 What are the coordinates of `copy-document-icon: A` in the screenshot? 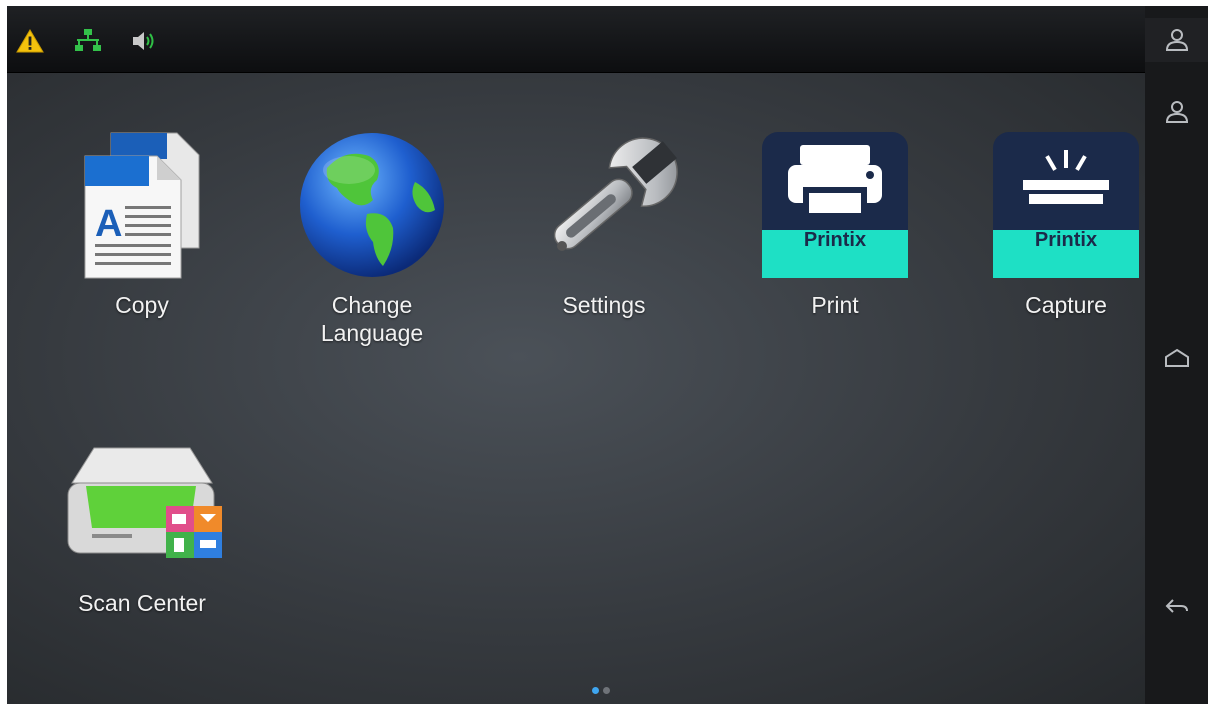 It's located at (142, 205).